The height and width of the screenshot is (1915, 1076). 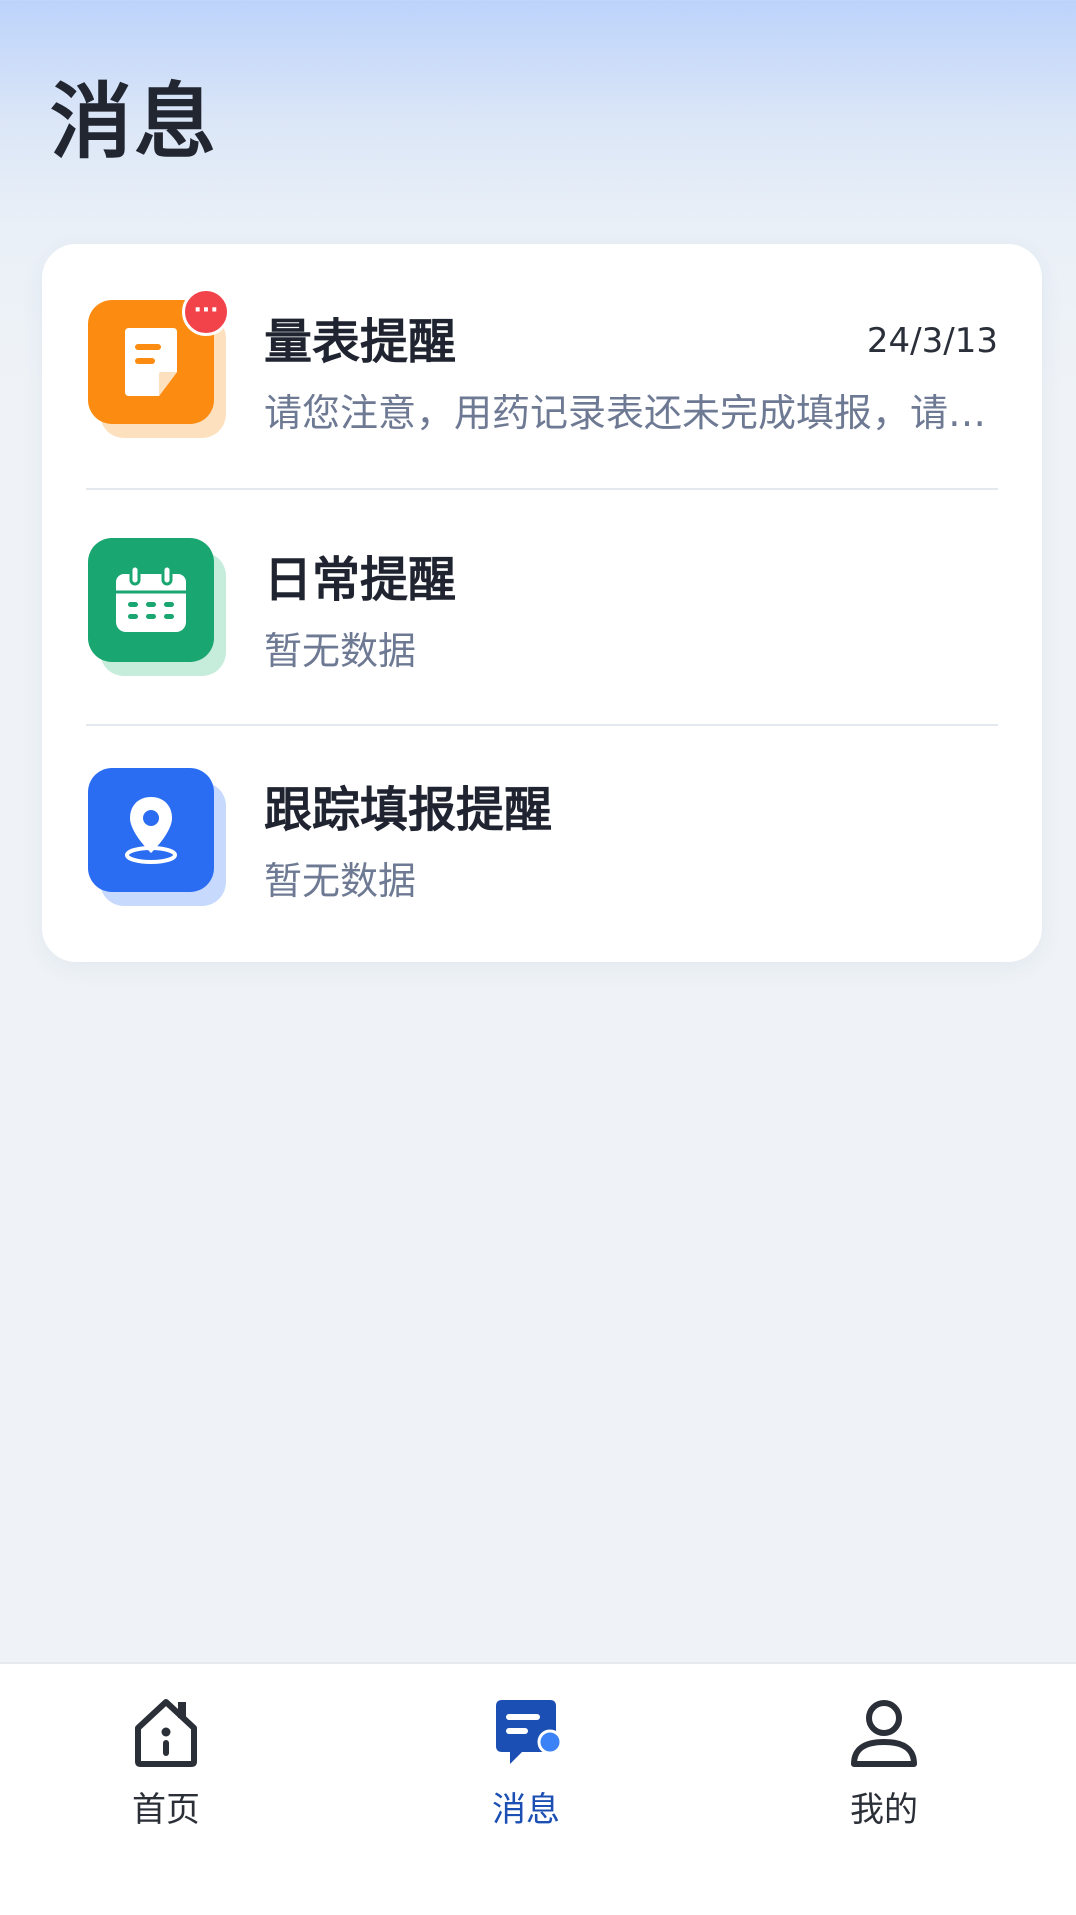 I want to click on message-item-tracking-reminder: 跟踪填报提醒 暂无数据, so click(x=542, y=836).